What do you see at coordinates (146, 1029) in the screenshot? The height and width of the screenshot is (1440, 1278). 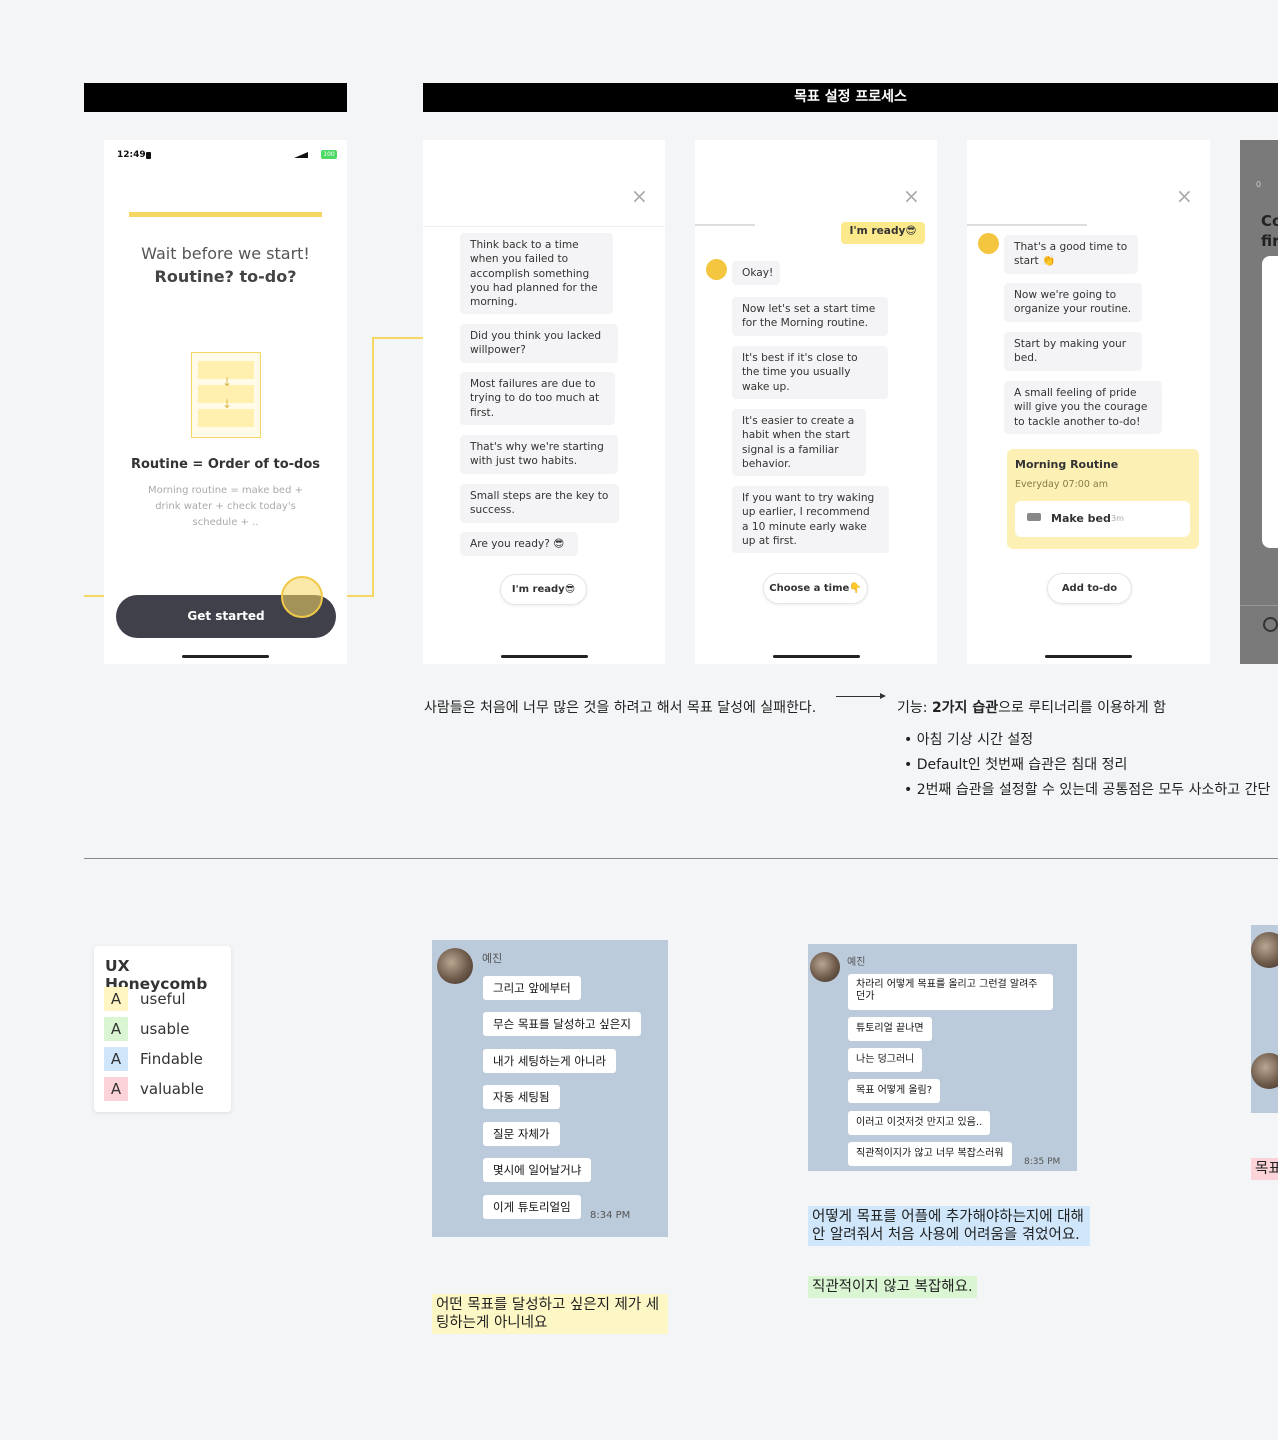 I see `honeycomb-item: Ausable` at bounding box center [146, 1029].